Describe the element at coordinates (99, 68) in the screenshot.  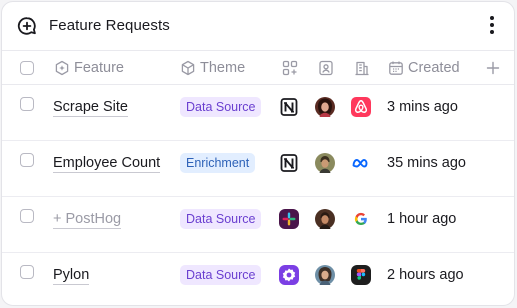
I see `column-feature: Feature` at that location.